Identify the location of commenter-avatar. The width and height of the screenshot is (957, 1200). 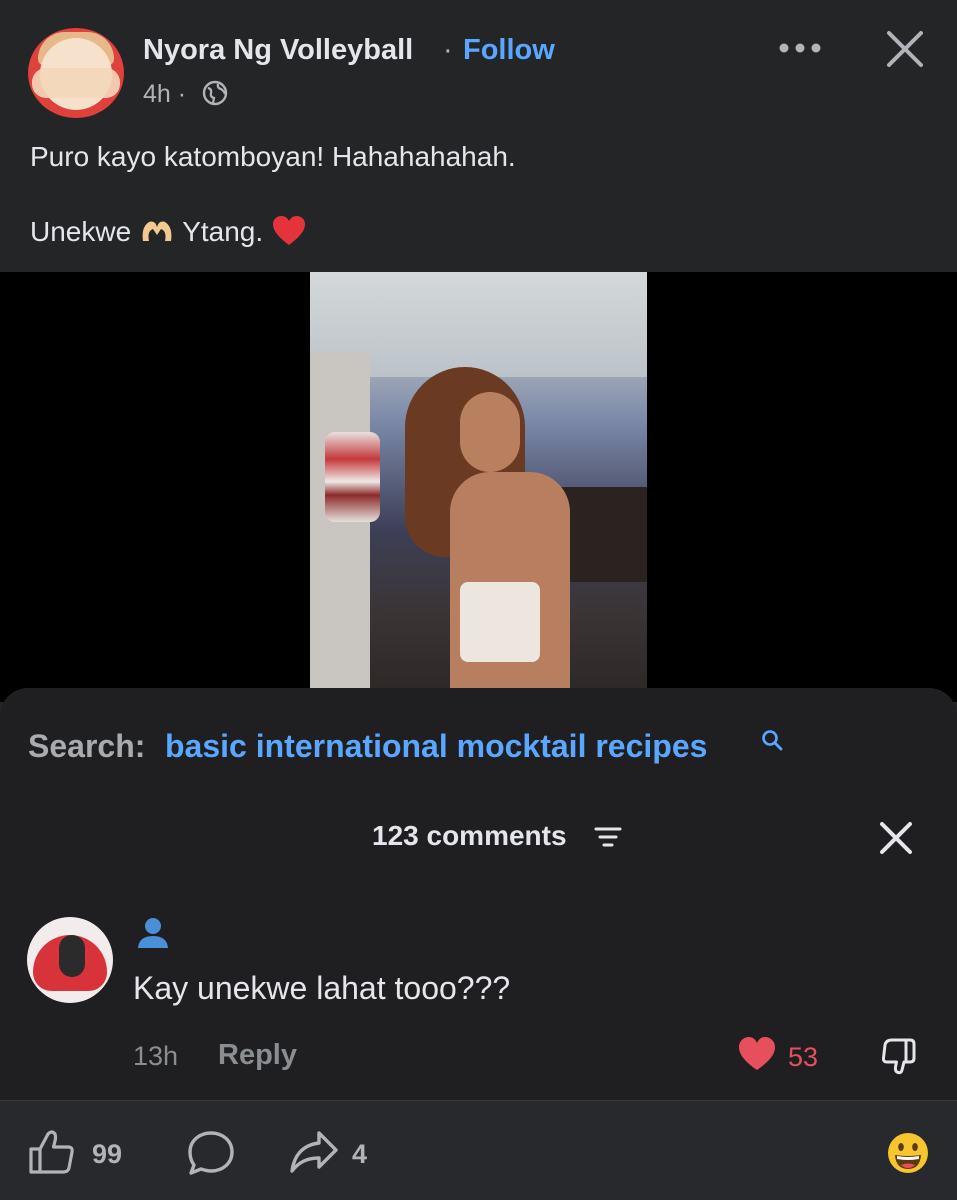
(70, 960).